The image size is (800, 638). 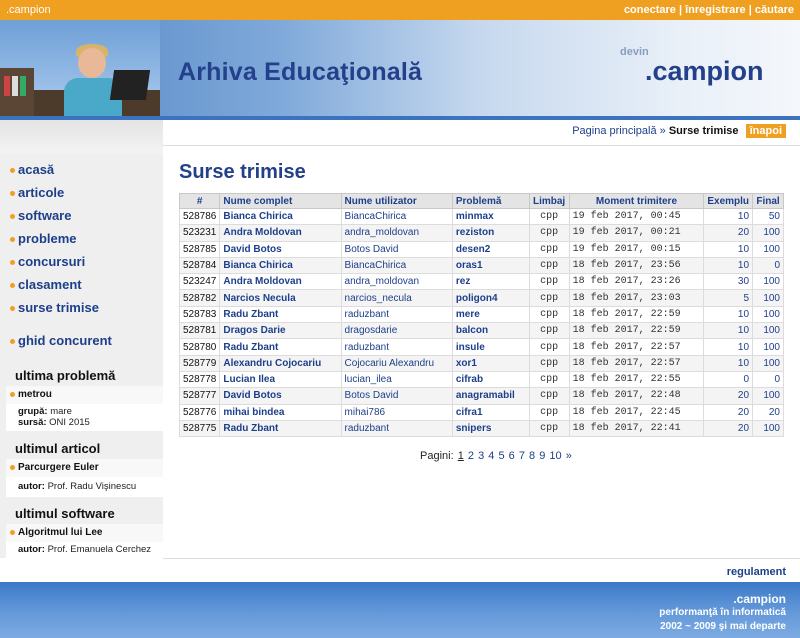 What do you see at coordinates (81, 170) in the screenshot?
I see `sidebar-item-0: acasă` at bounding box center [81, 170].